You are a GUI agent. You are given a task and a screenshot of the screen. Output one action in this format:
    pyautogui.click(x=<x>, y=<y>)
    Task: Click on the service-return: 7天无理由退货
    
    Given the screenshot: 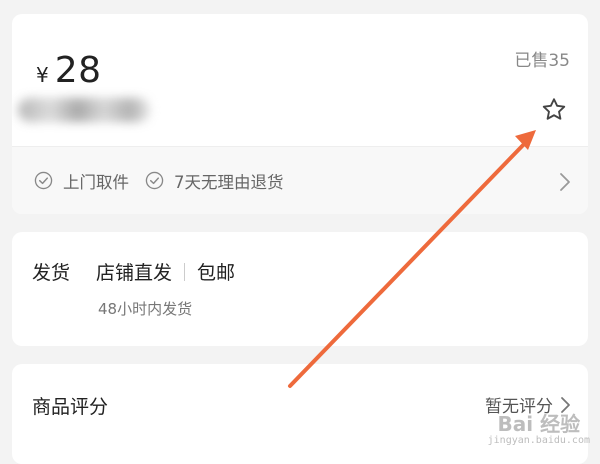 What is the action you would take?
    pyautogui.click(x=214, y=181)
    